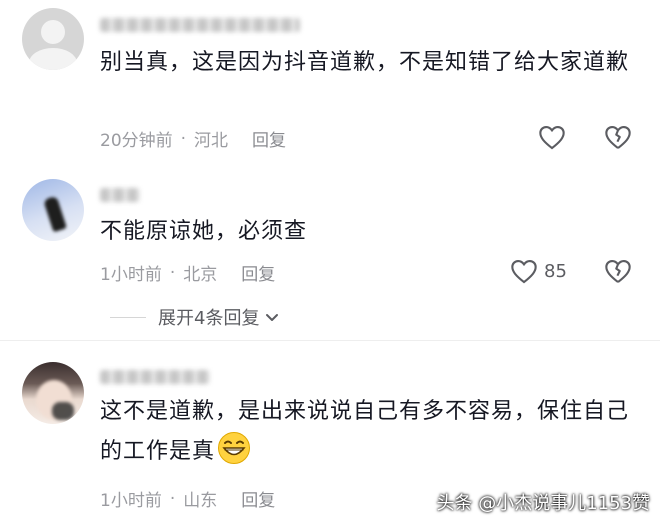 The width and height of the screenshot is (660, 521). What do you see at coordinates (538, 271) in the screenshot?
I see `like-button: 85` at bounding box center [538, 271].